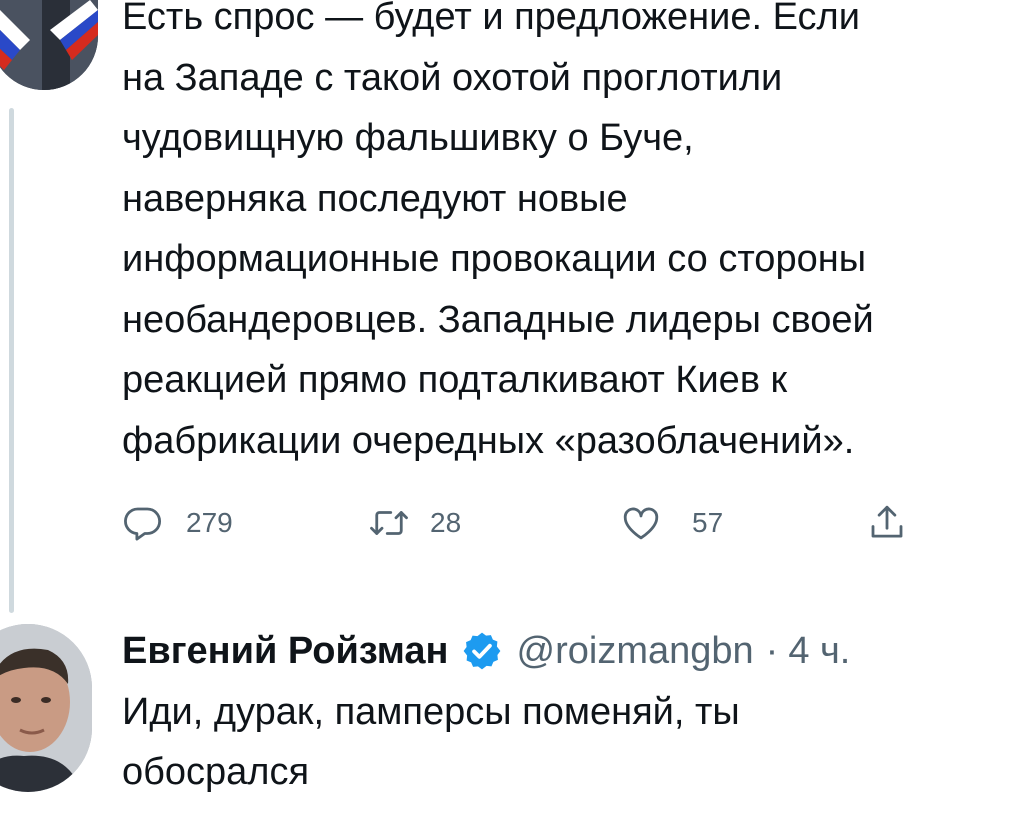  I want to click on tweet-text-line: чудовищную фальшивку о Буче,, so click(408, 138).